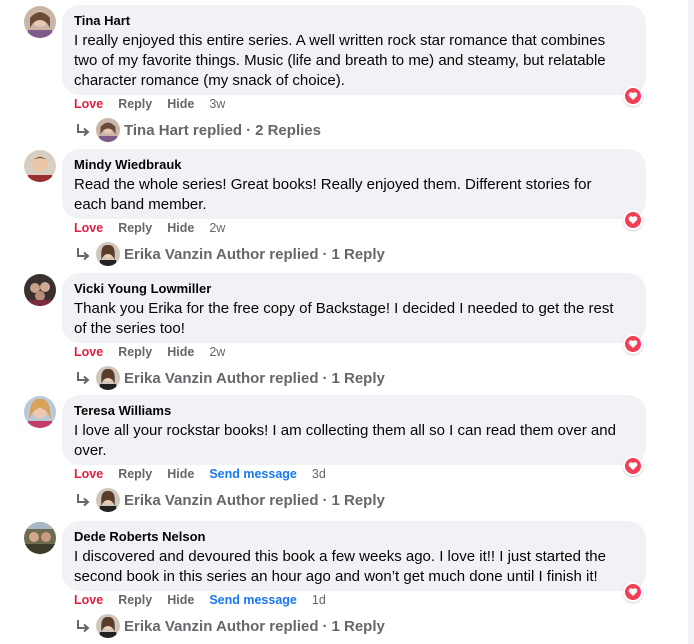  Describe the element at coordinates (354, 411) in the screenshot. I see `comment-author: Teresa Williams` at that location.